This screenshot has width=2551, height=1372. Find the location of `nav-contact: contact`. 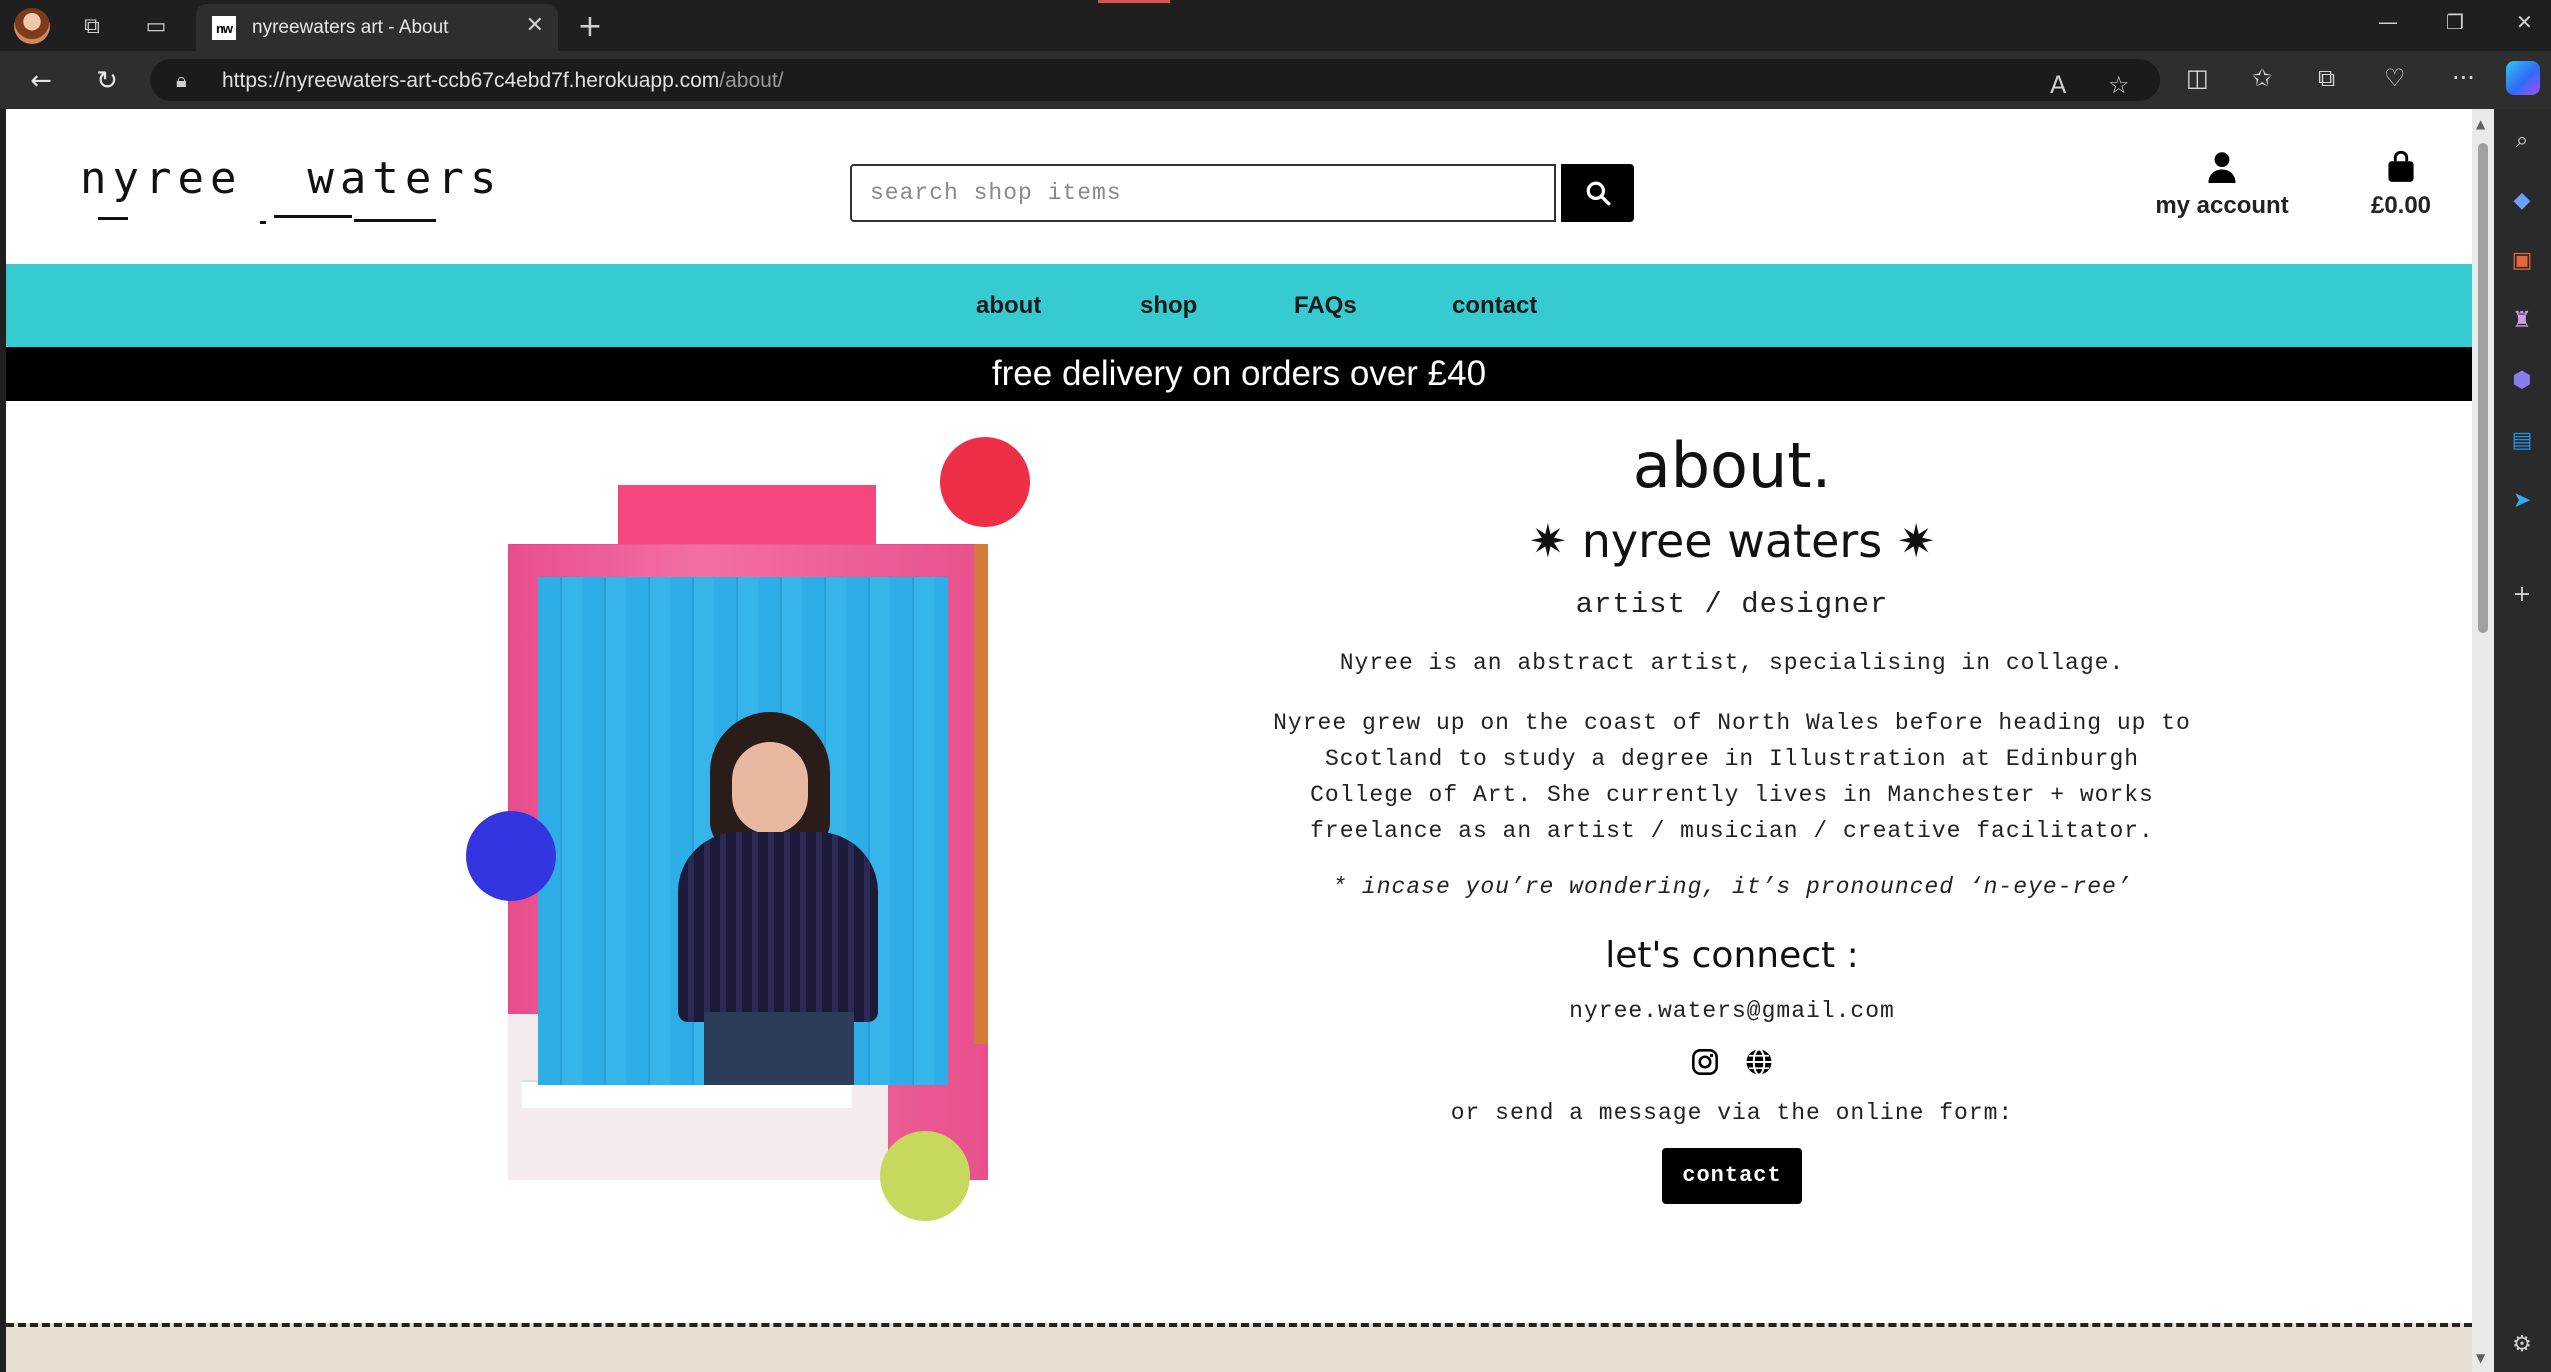

nav-contact: contact is located at coordinates (1494, 306).